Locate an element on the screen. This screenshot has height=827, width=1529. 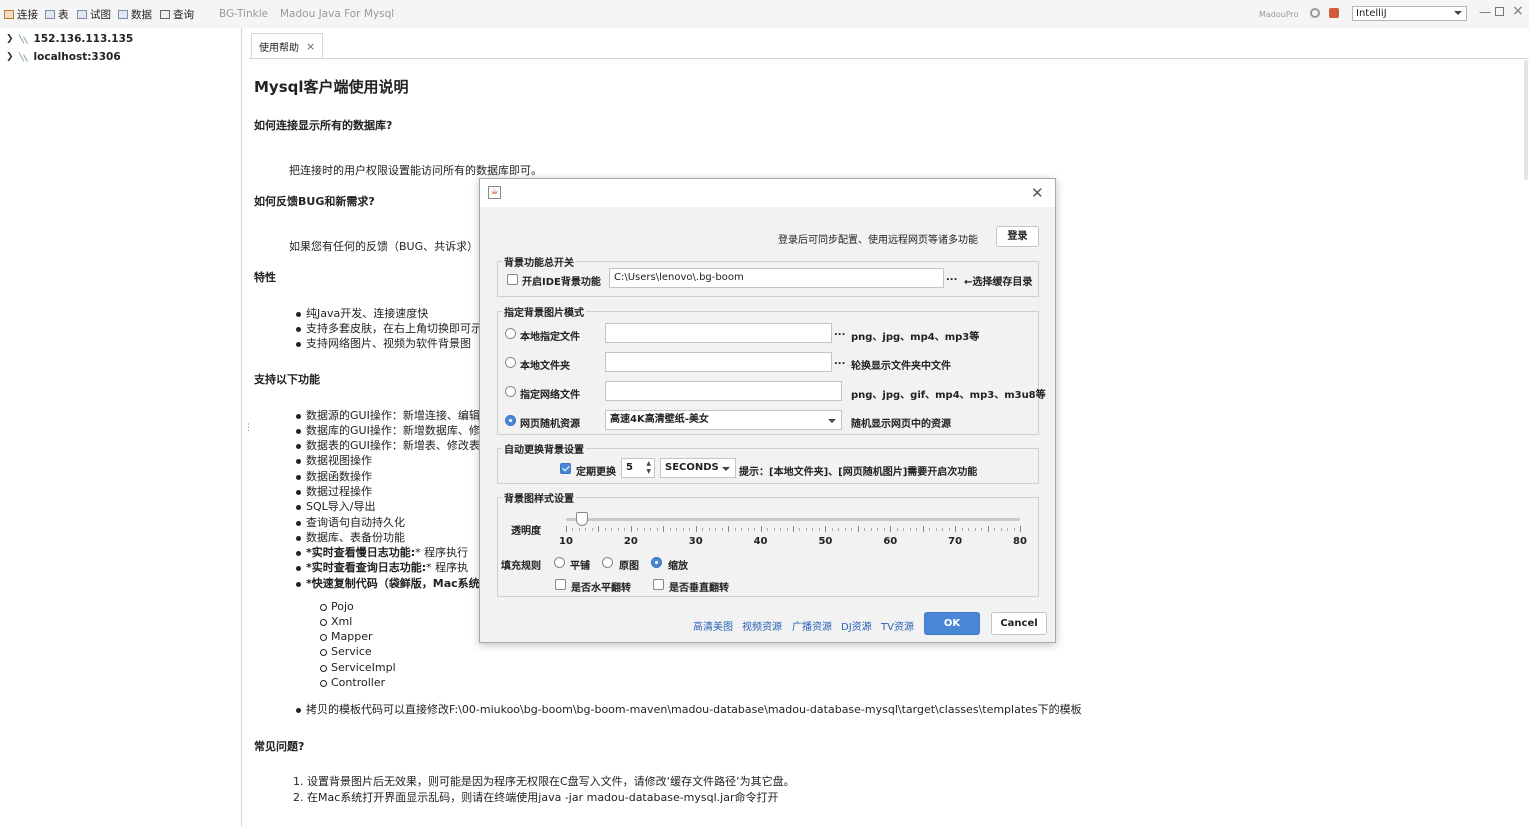
mode-hint: png、jpg、gif、mp4、mp3、m3u8等 is located at coordinates (948, 395).